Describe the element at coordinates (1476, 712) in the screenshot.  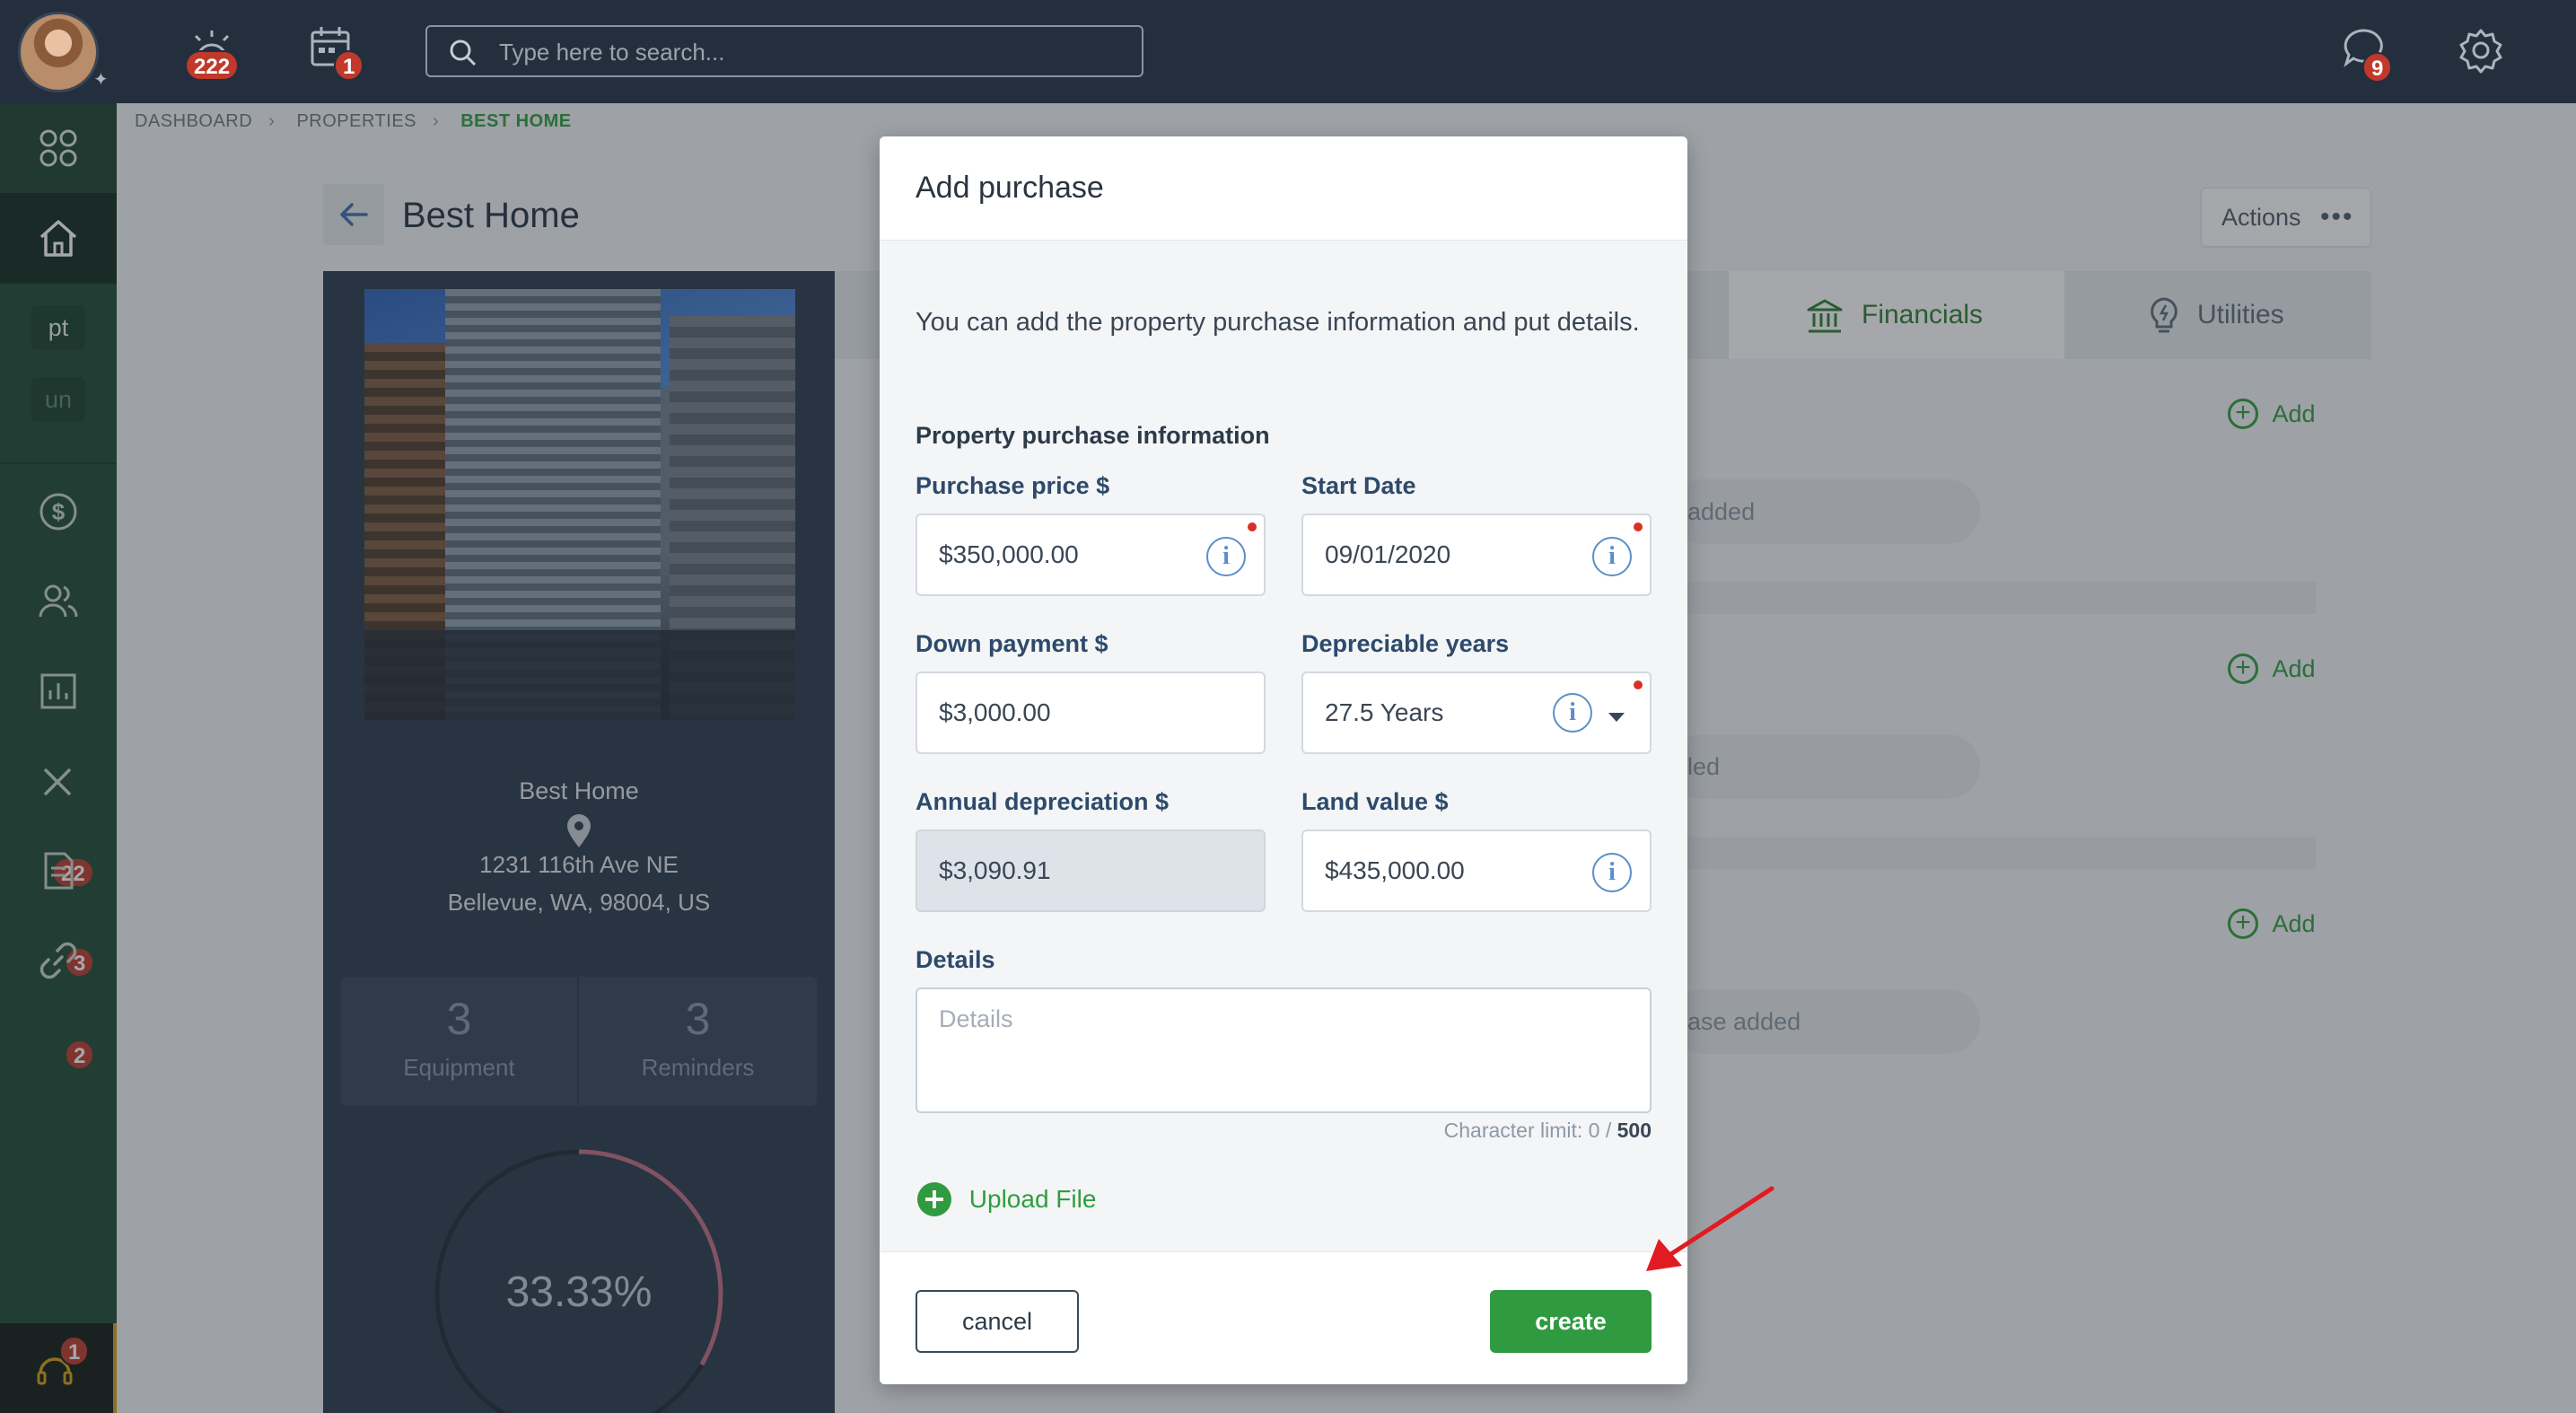
I see `depreciable-years-select: 27.5 Years i` at that location.